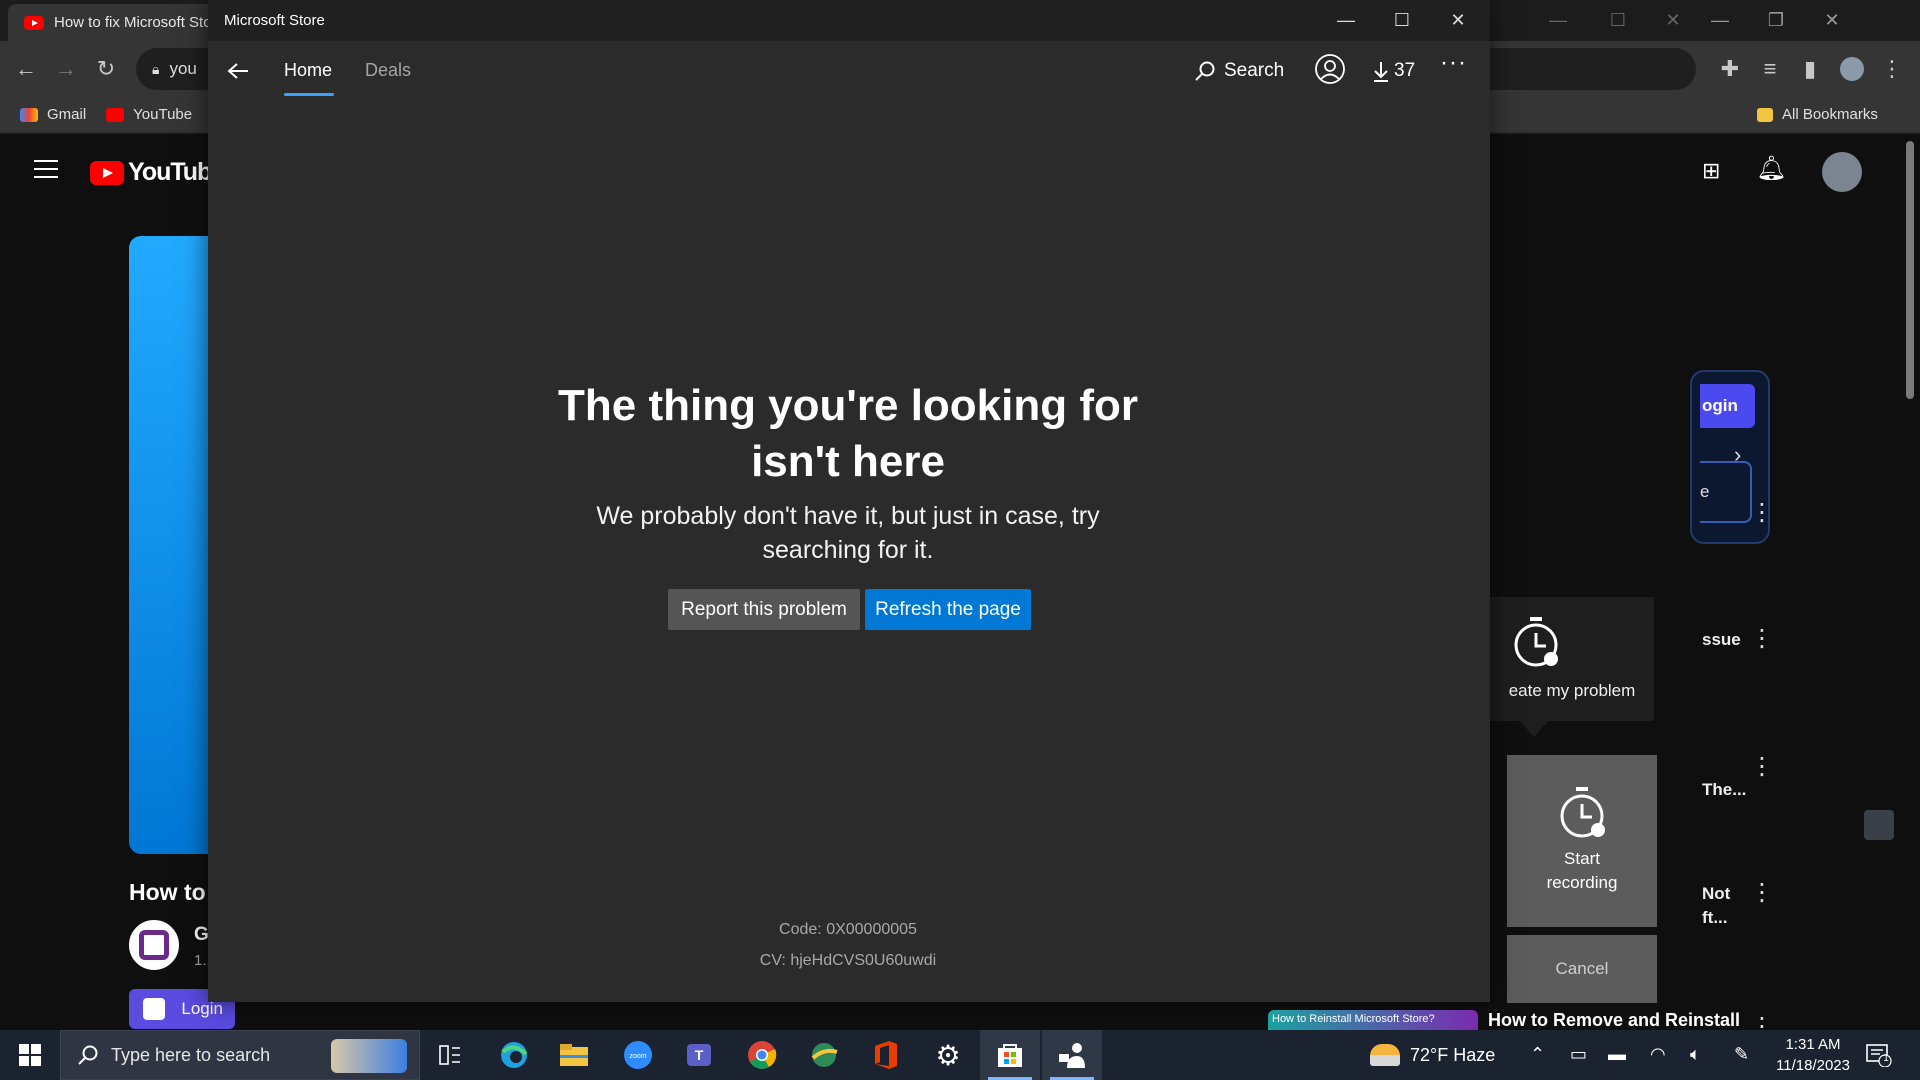  I want to click on taskbar-internet-download-manager, so click(824, 1055).